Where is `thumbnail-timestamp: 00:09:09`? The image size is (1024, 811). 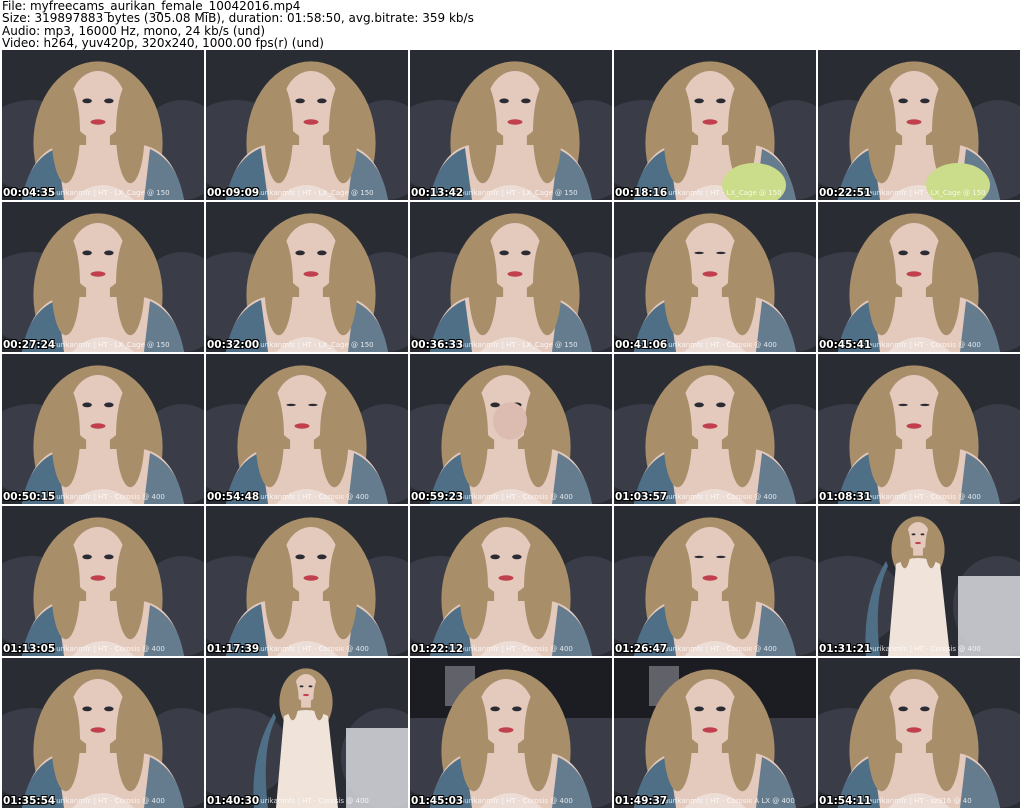 thumbnail-timestamp: 00:09:09 is located at coordinates (233, 193).